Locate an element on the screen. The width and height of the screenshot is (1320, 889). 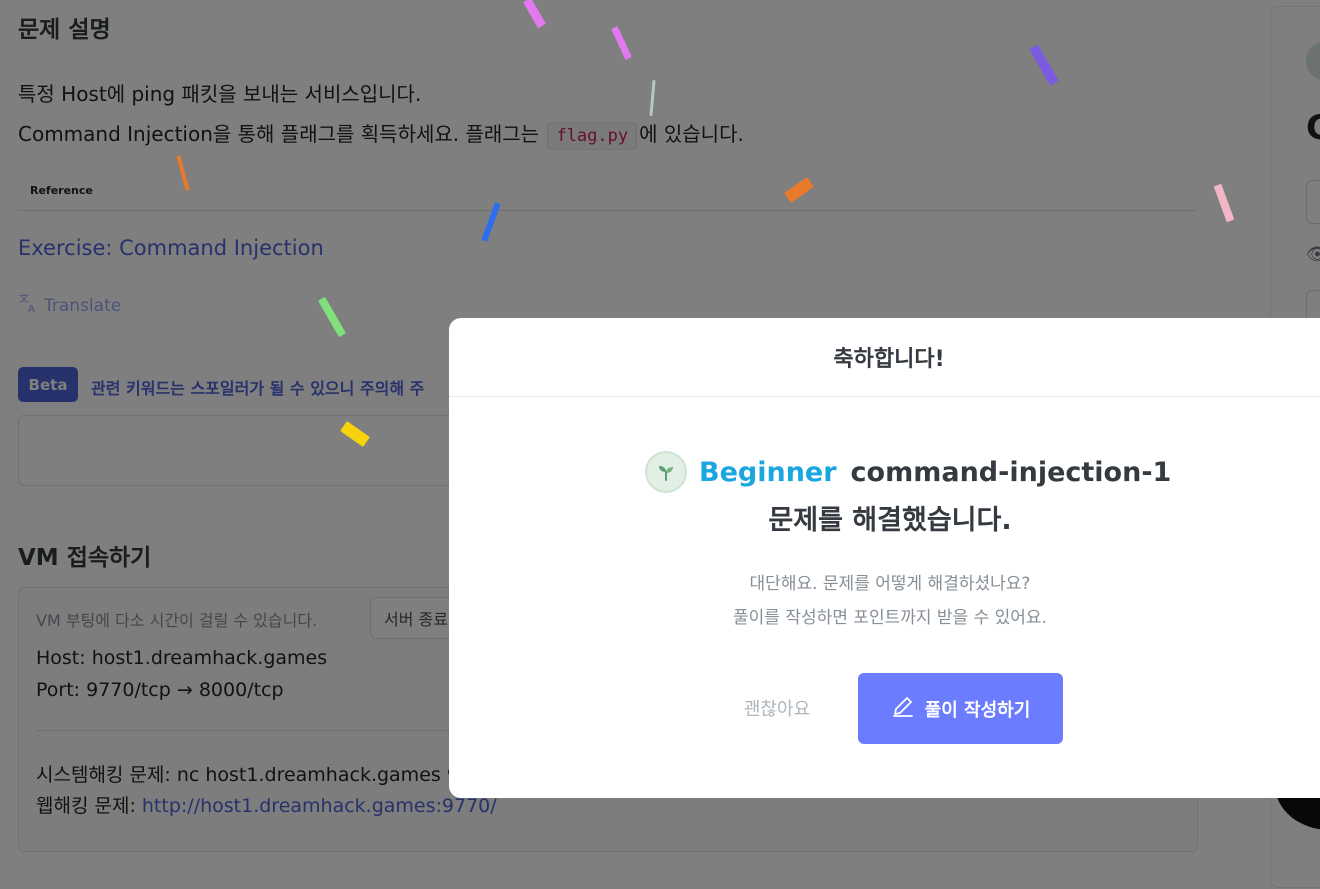
solved-challenge-row: Beginner command-injection-1 is located at coordinates (908, 472).